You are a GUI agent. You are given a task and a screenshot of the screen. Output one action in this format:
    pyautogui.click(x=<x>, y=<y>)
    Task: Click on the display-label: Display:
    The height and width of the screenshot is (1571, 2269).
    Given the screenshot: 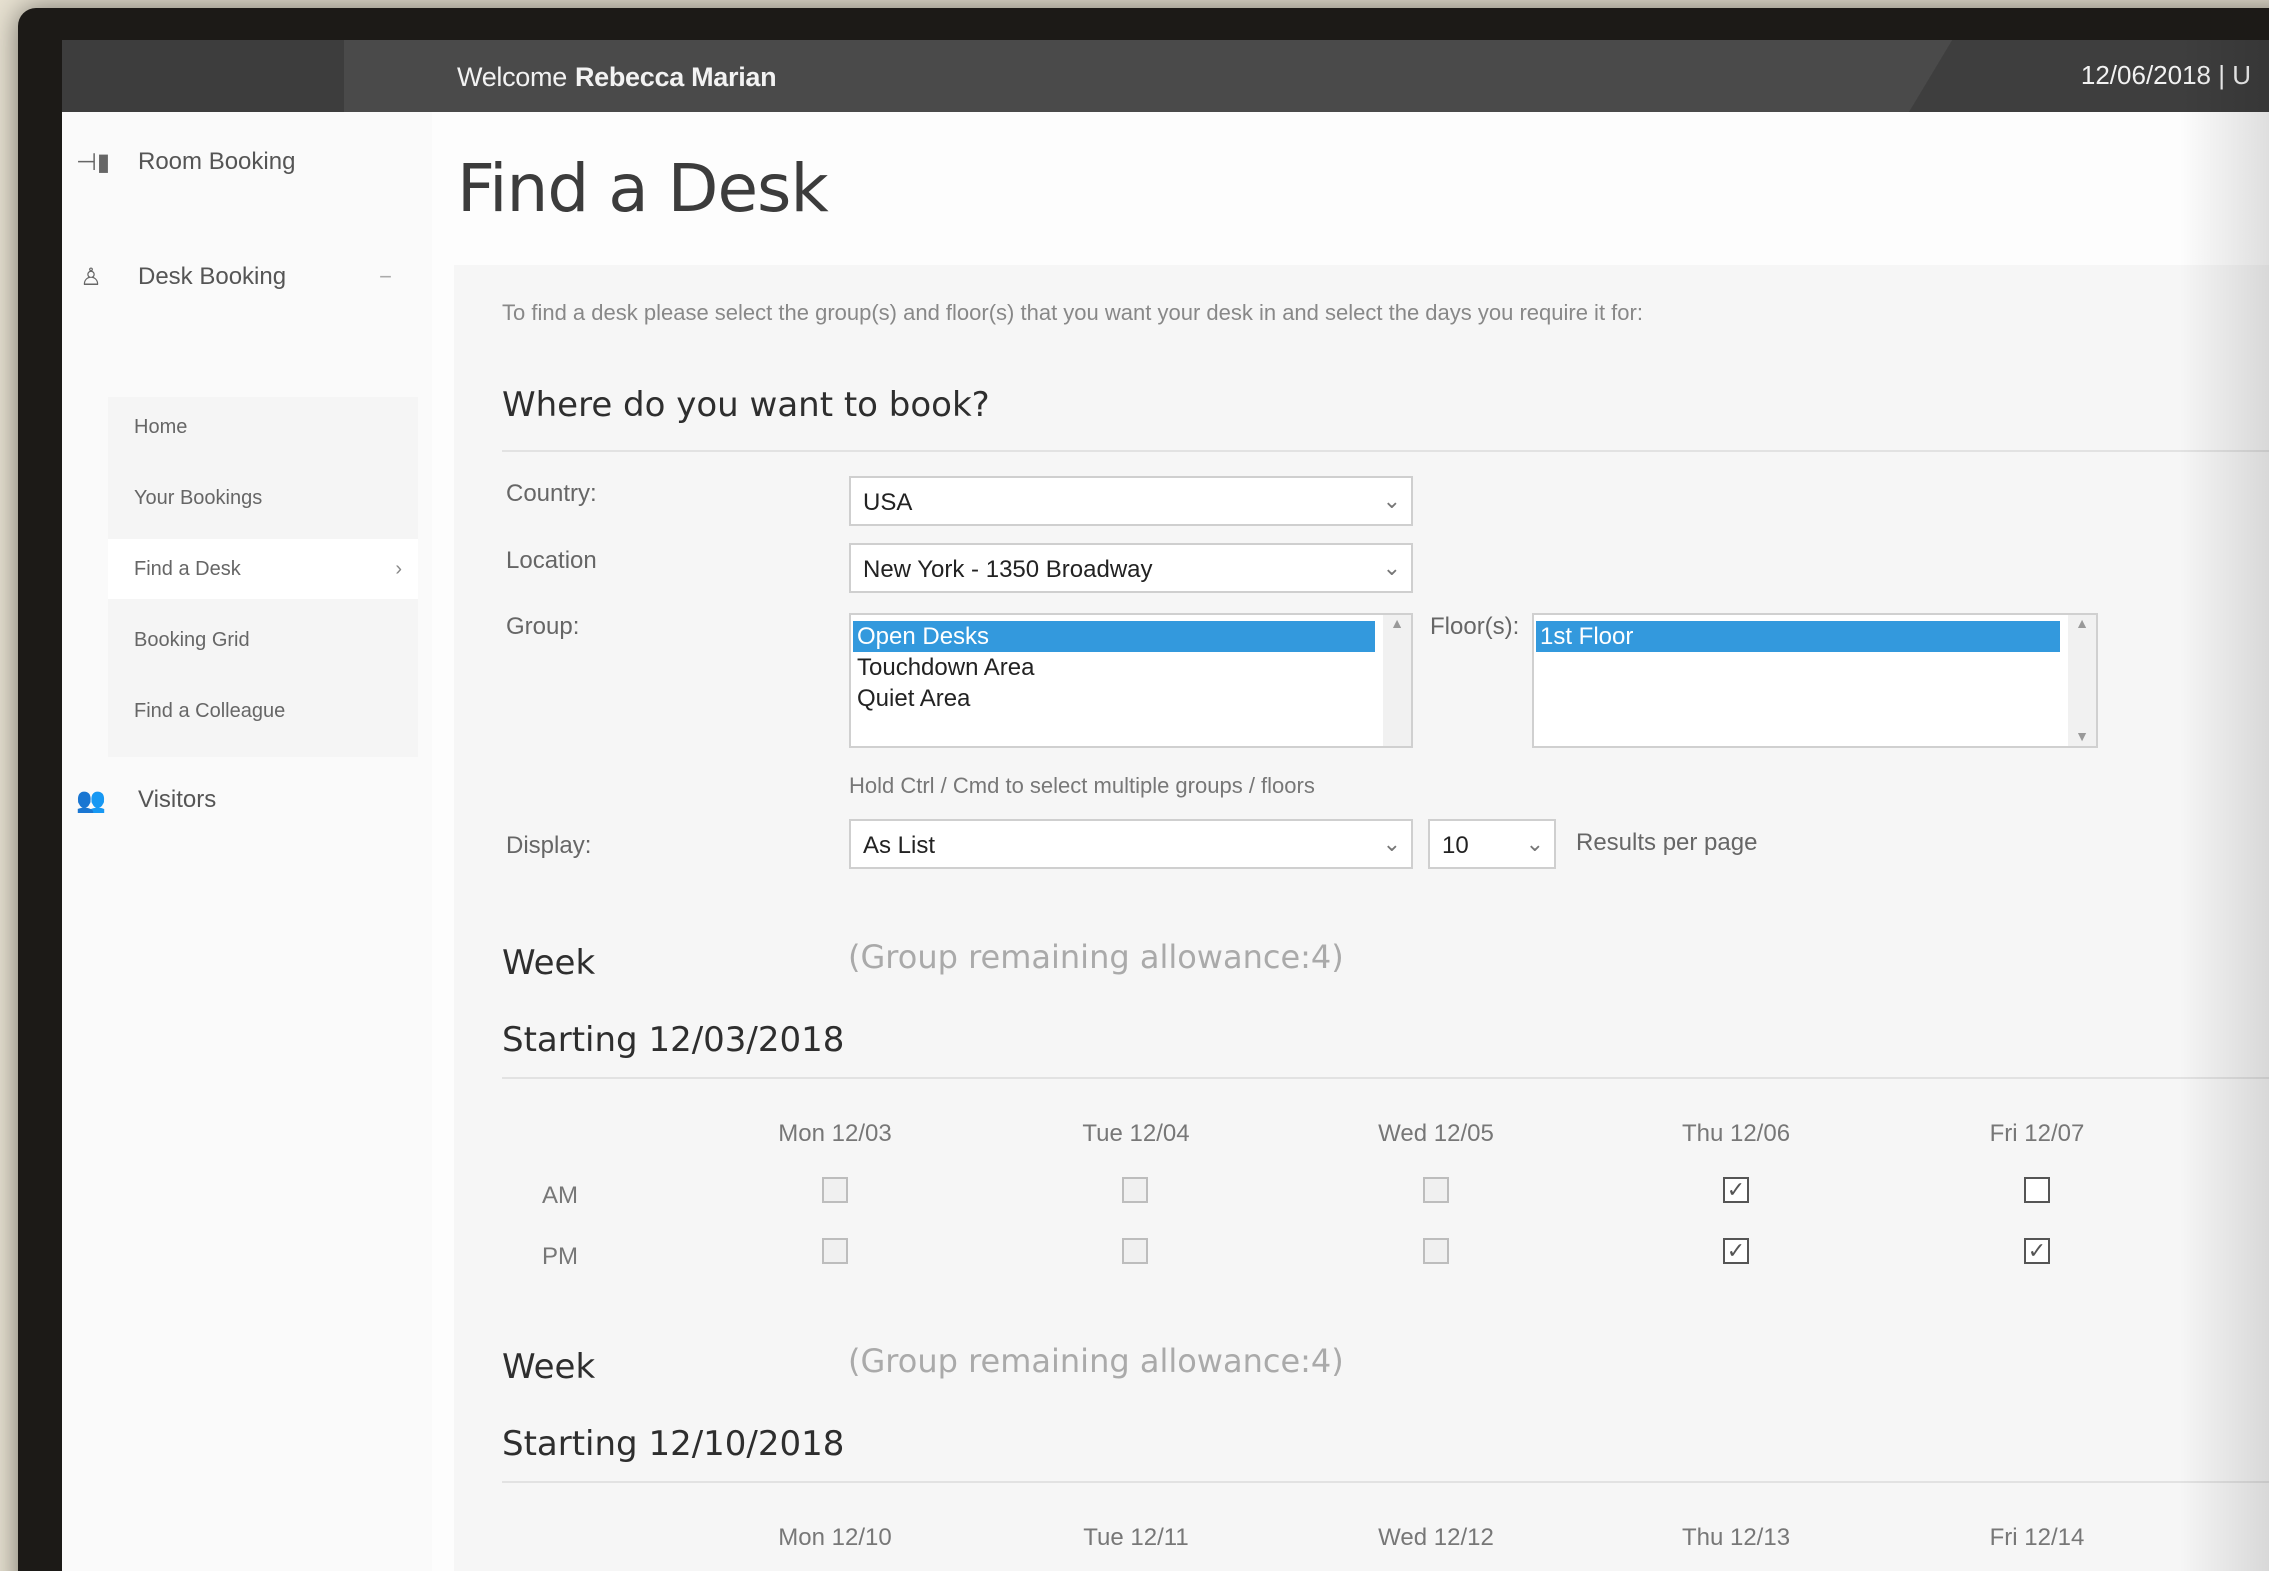 What is the action you would take?
    pyautogui.click(x=549, y=845)
    